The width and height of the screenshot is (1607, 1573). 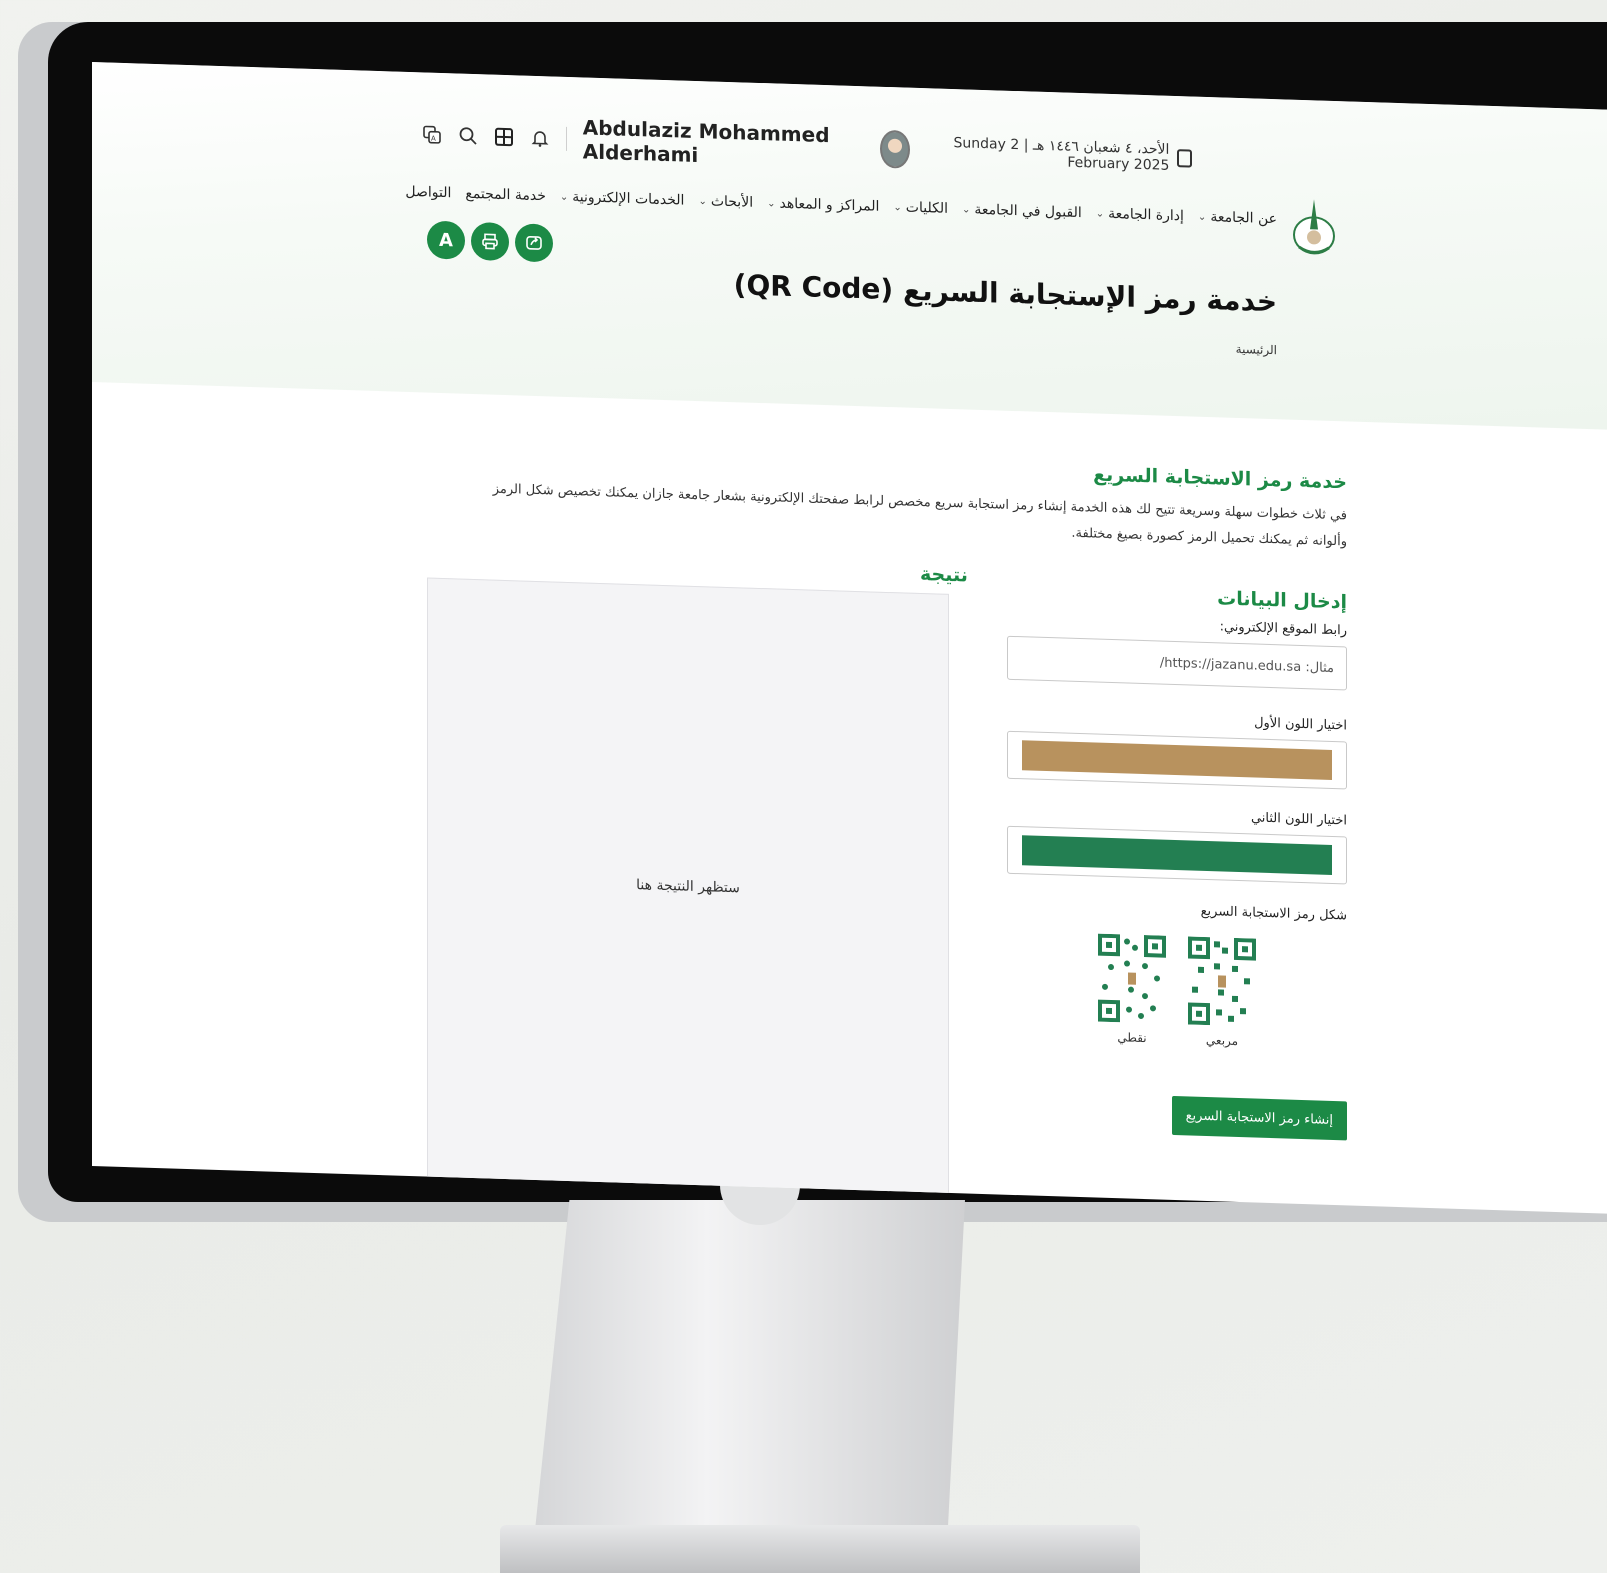 I want to click on qr-square-icon, so click(x=1222, y=981).